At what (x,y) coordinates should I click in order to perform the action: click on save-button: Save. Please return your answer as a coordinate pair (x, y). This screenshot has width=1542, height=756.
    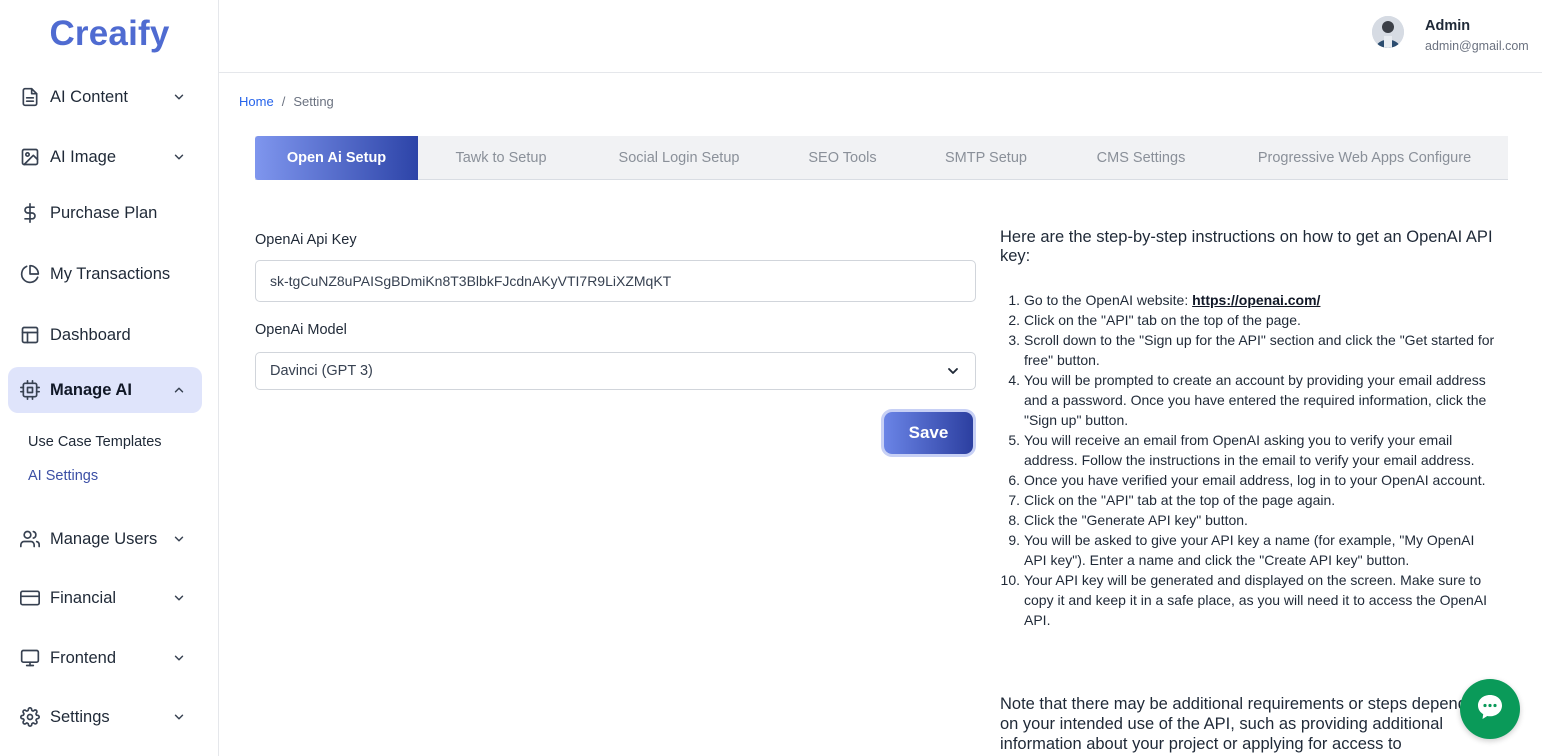
    Looking at the image, I should click on (928, 433).